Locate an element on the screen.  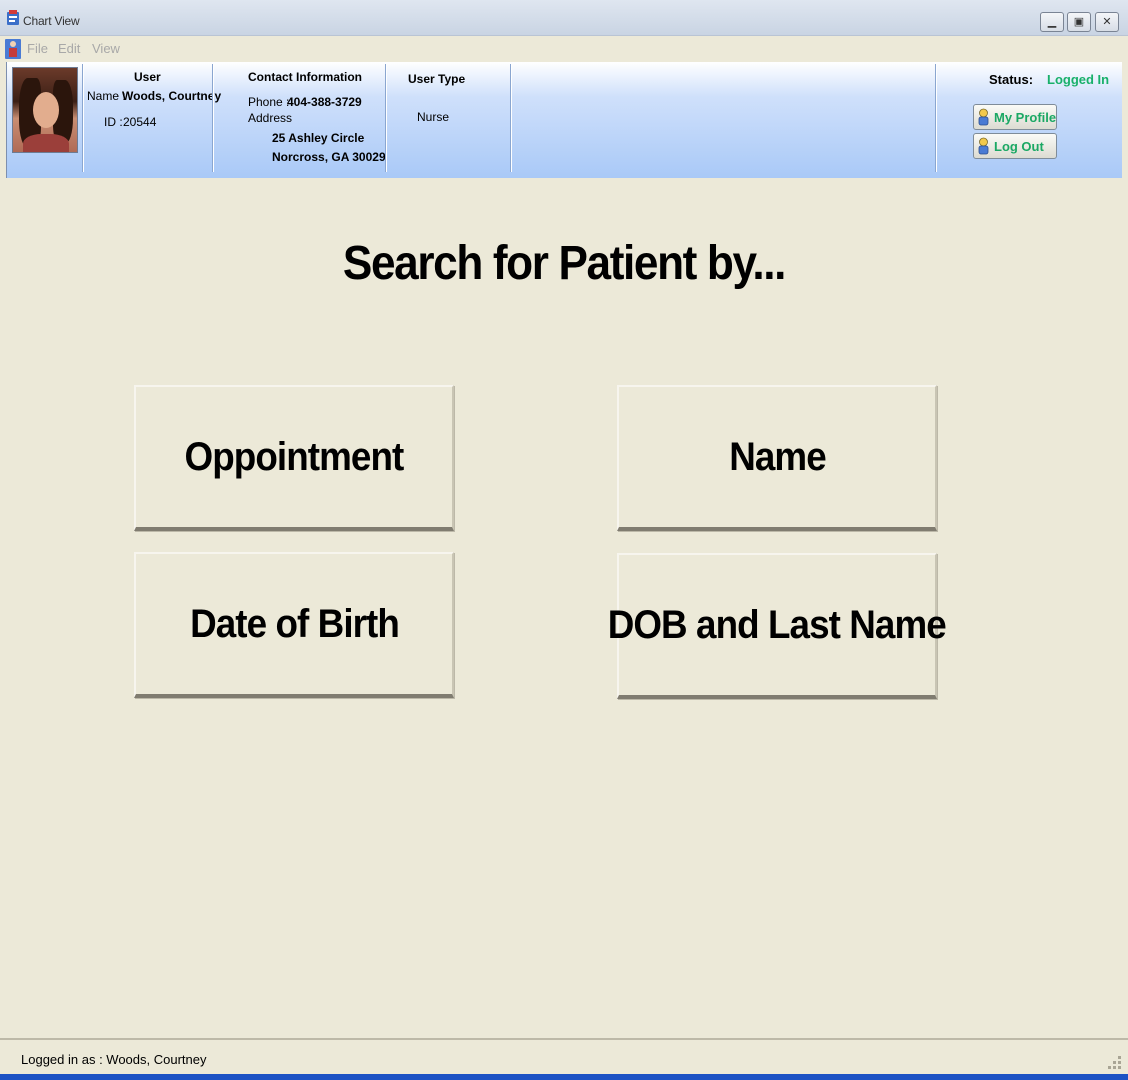
my-profile-label: My Profile is located at coordinates (1025, 117).